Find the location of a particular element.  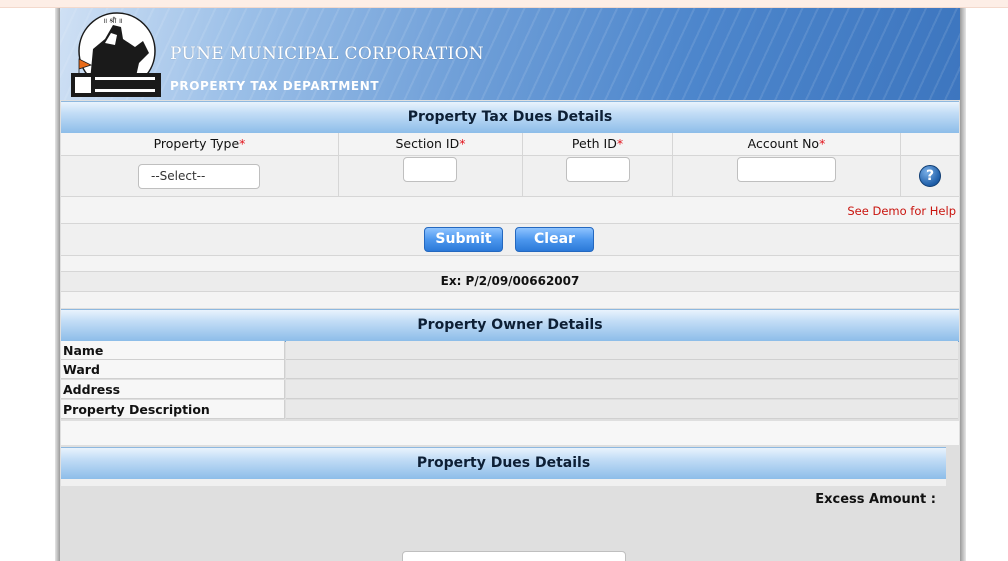

property-type-select: --Select-- is located at coordinates (199, 176).